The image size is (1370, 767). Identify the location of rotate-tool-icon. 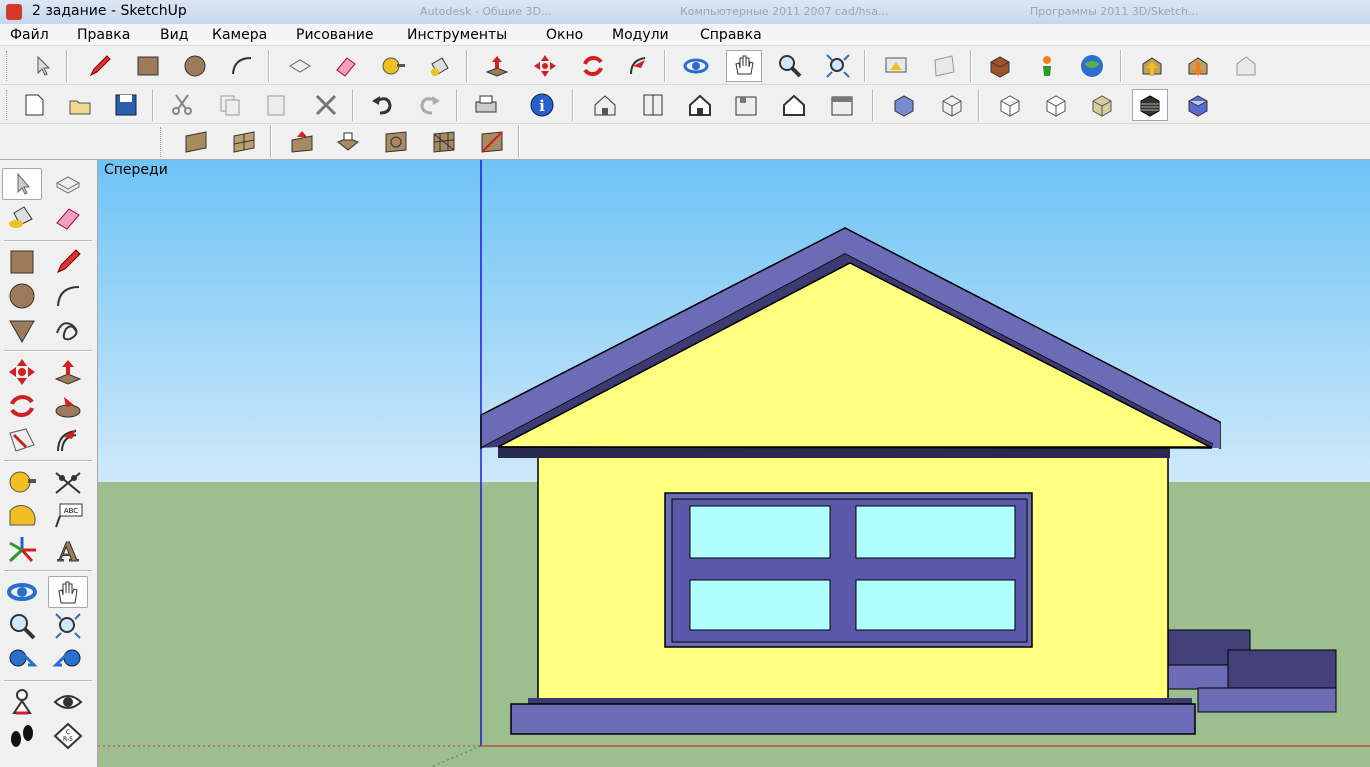
(22, 406).